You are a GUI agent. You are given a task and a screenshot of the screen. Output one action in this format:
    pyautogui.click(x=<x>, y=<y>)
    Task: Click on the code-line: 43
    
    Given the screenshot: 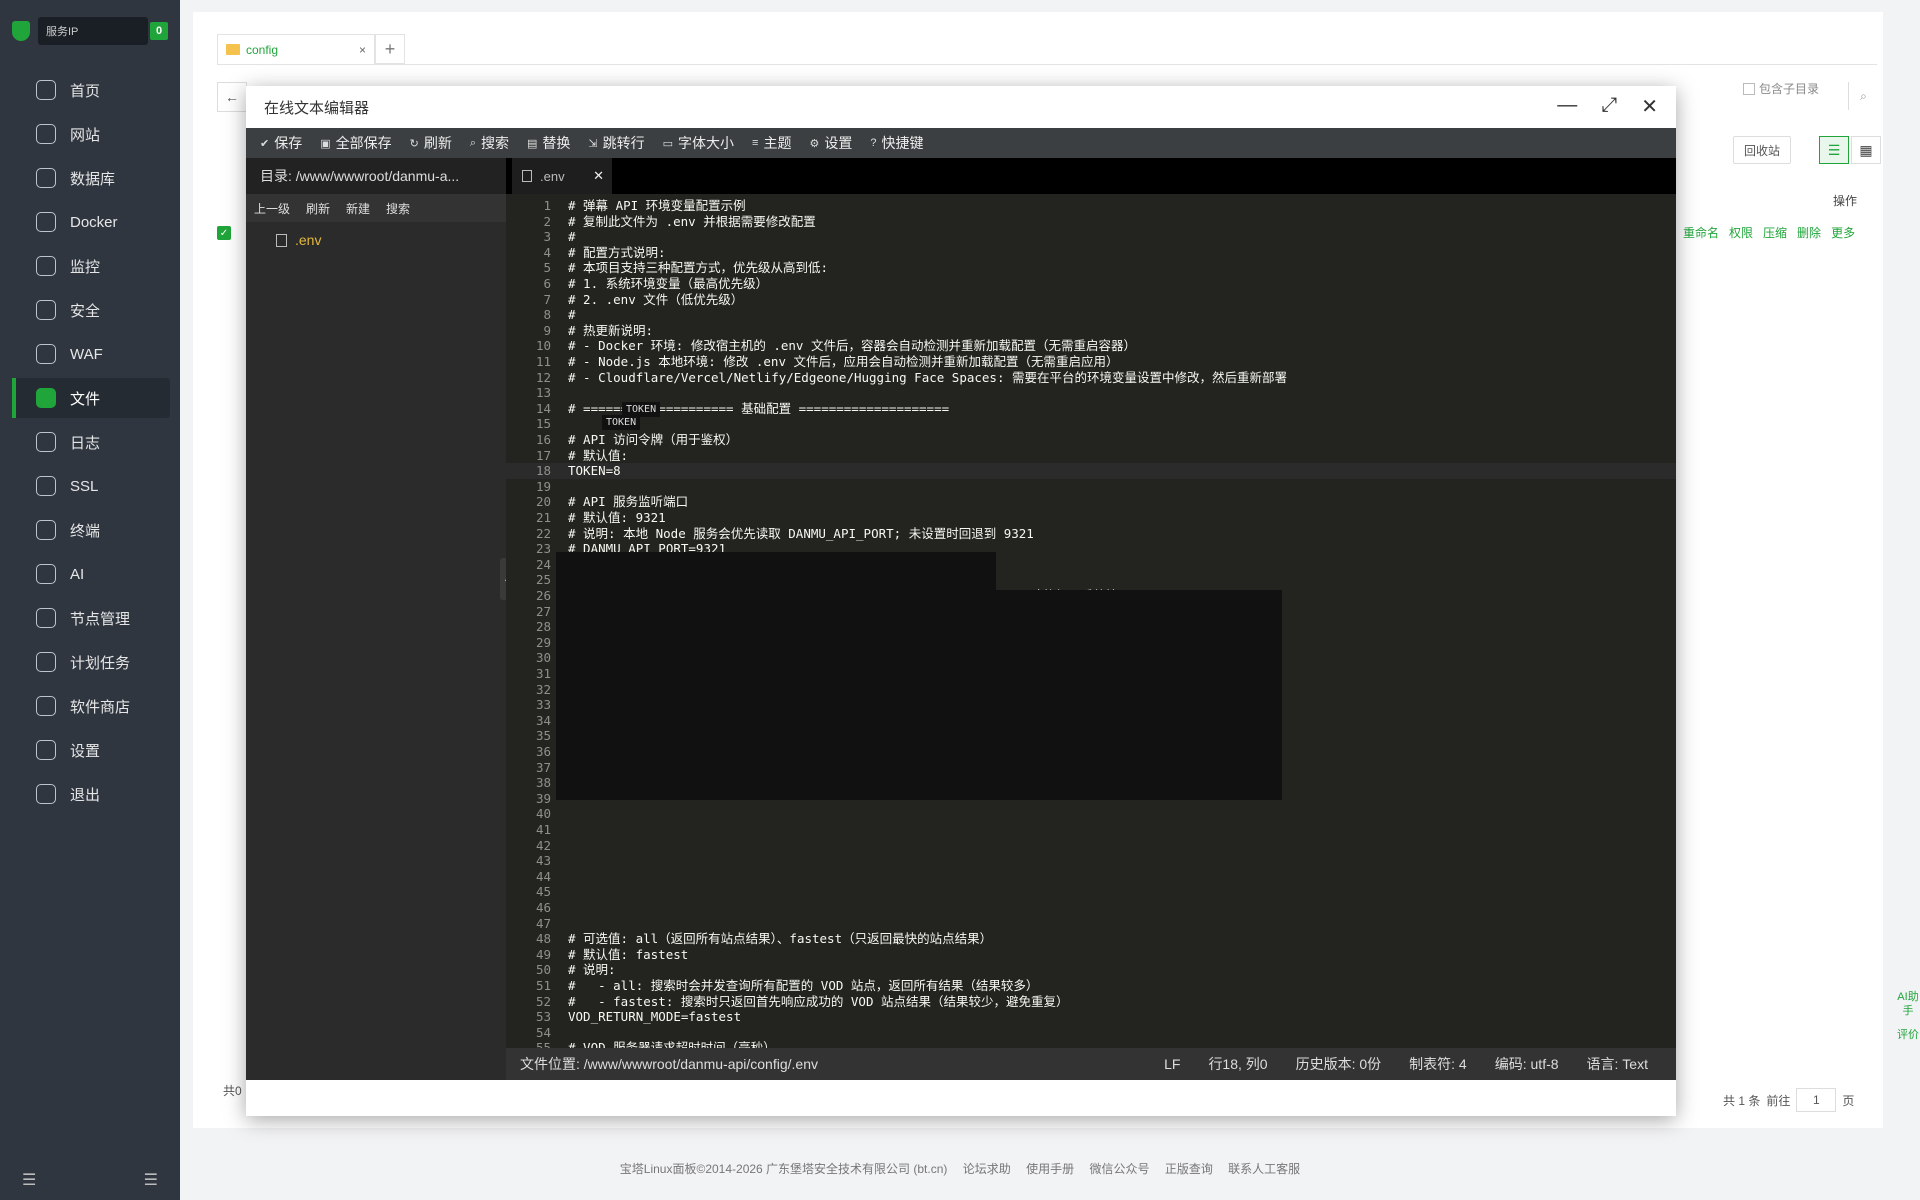 What is the action you would take?
    pyautogui.click(x=1091, y=861)
    